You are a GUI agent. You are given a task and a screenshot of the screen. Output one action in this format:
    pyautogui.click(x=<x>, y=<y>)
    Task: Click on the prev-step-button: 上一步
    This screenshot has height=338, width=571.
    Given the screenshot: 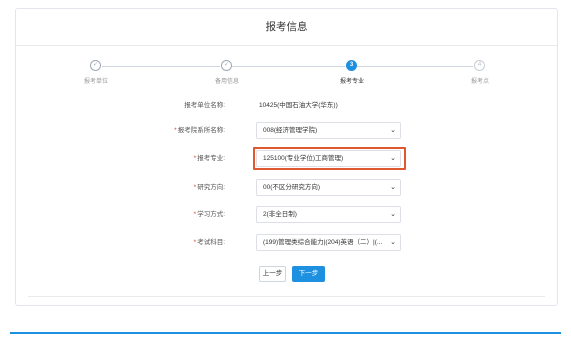 What is the action you would take?
    pyautogui.click(x=272, y=274)
    